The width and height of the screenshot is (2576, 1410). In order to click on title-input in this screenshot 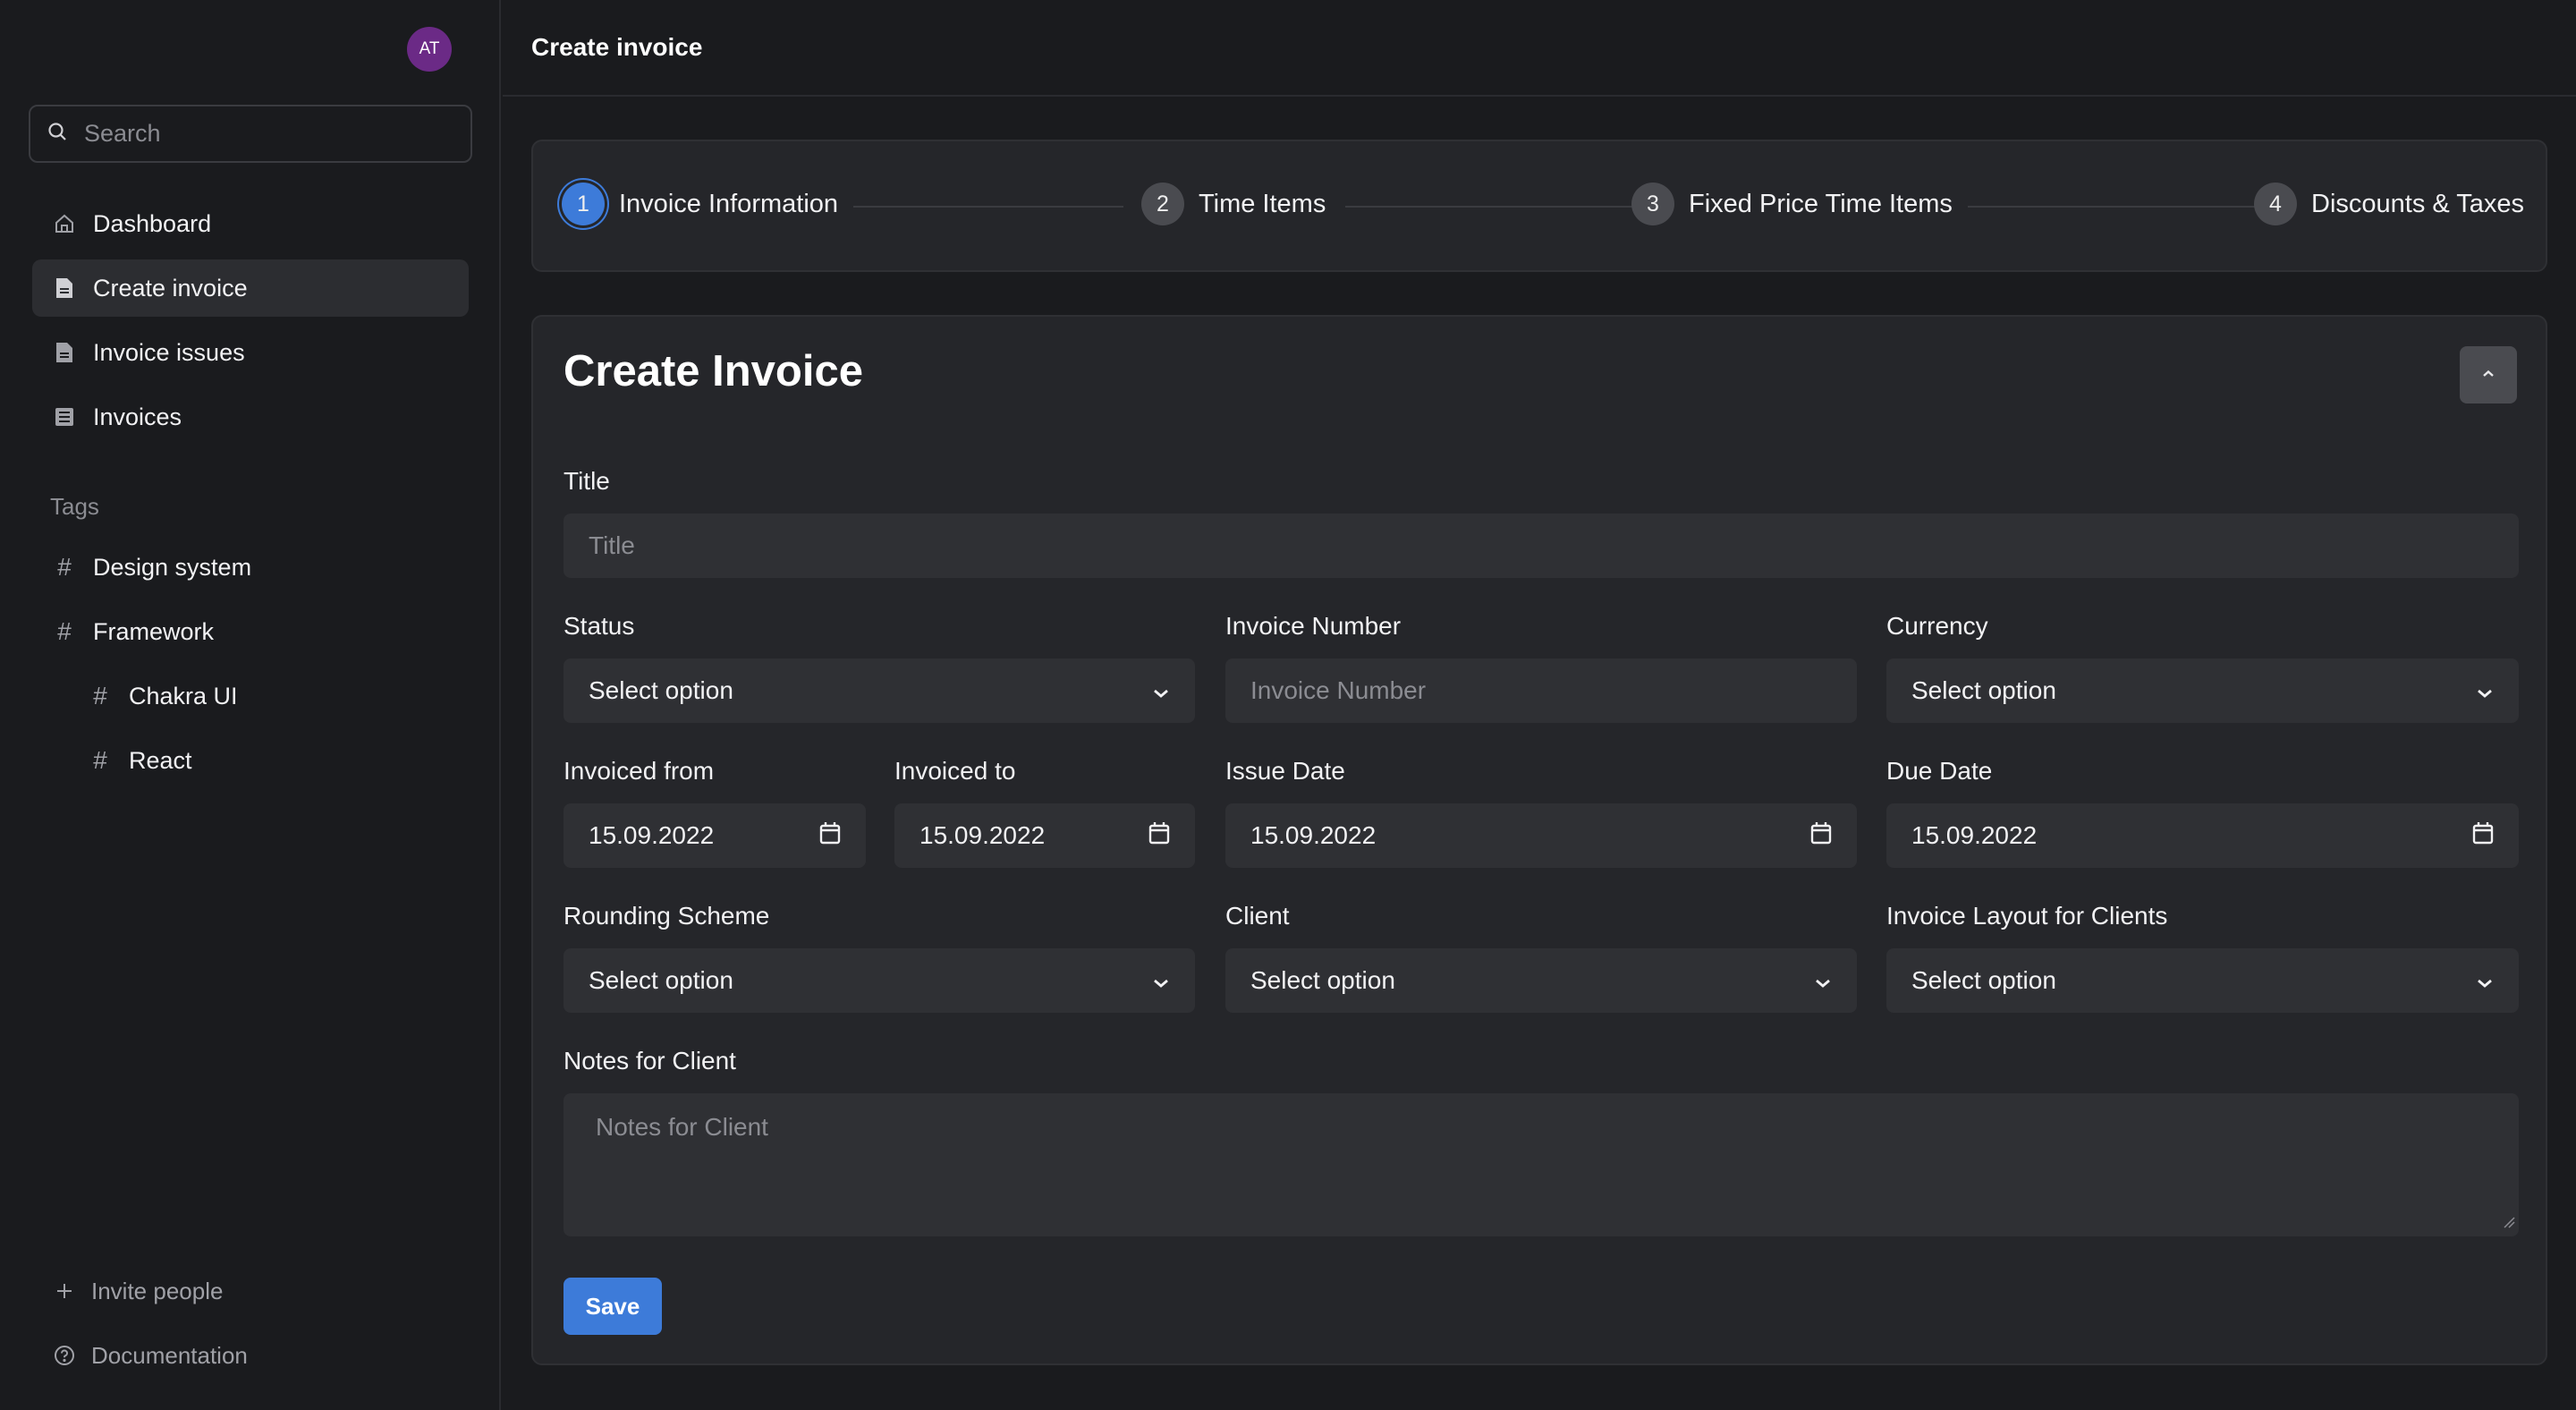, I will do `click(1541, 546)`.